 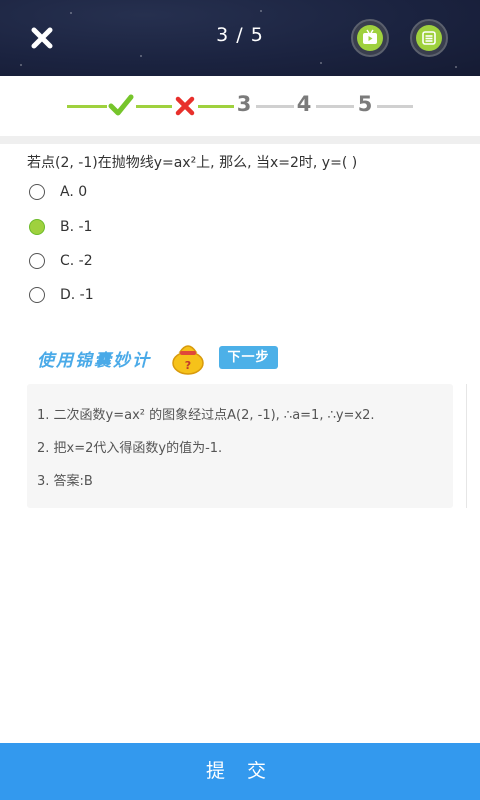 What do you see at coordinates (304, 104) in the screenshot?
I see `progress-step-4: 4` at bounding box center [304, 104].